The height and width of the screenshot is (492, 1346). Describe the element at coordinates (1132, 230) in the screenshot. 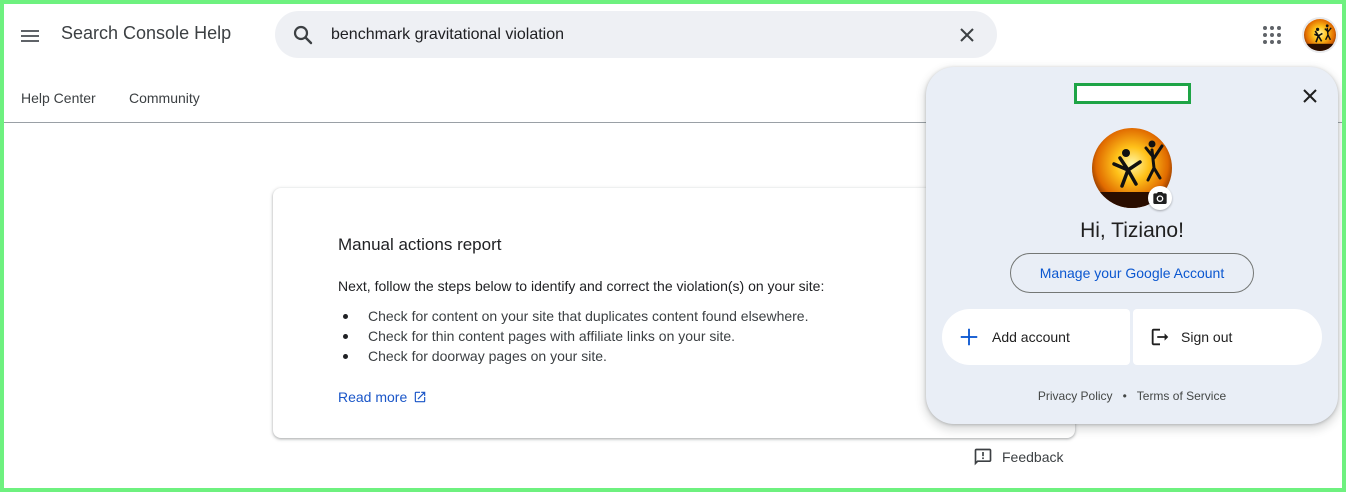

I see `greeting: Hi, Tiziano!` at that location.